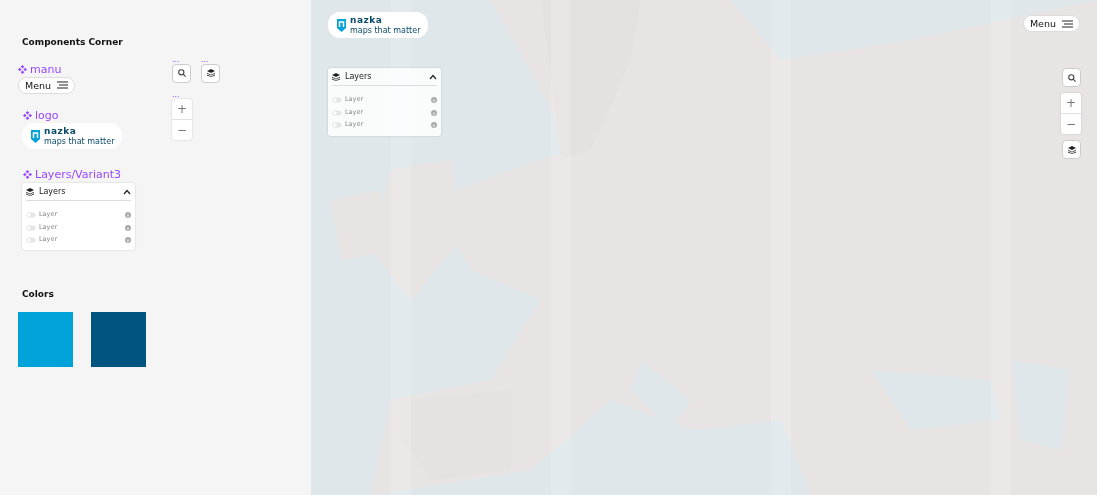 This screenshot has width=1097, height=495. What do you see at coordinates (46, 69) in the screenshot?
I see `component-label: manu` at bounding box center [46, 69].